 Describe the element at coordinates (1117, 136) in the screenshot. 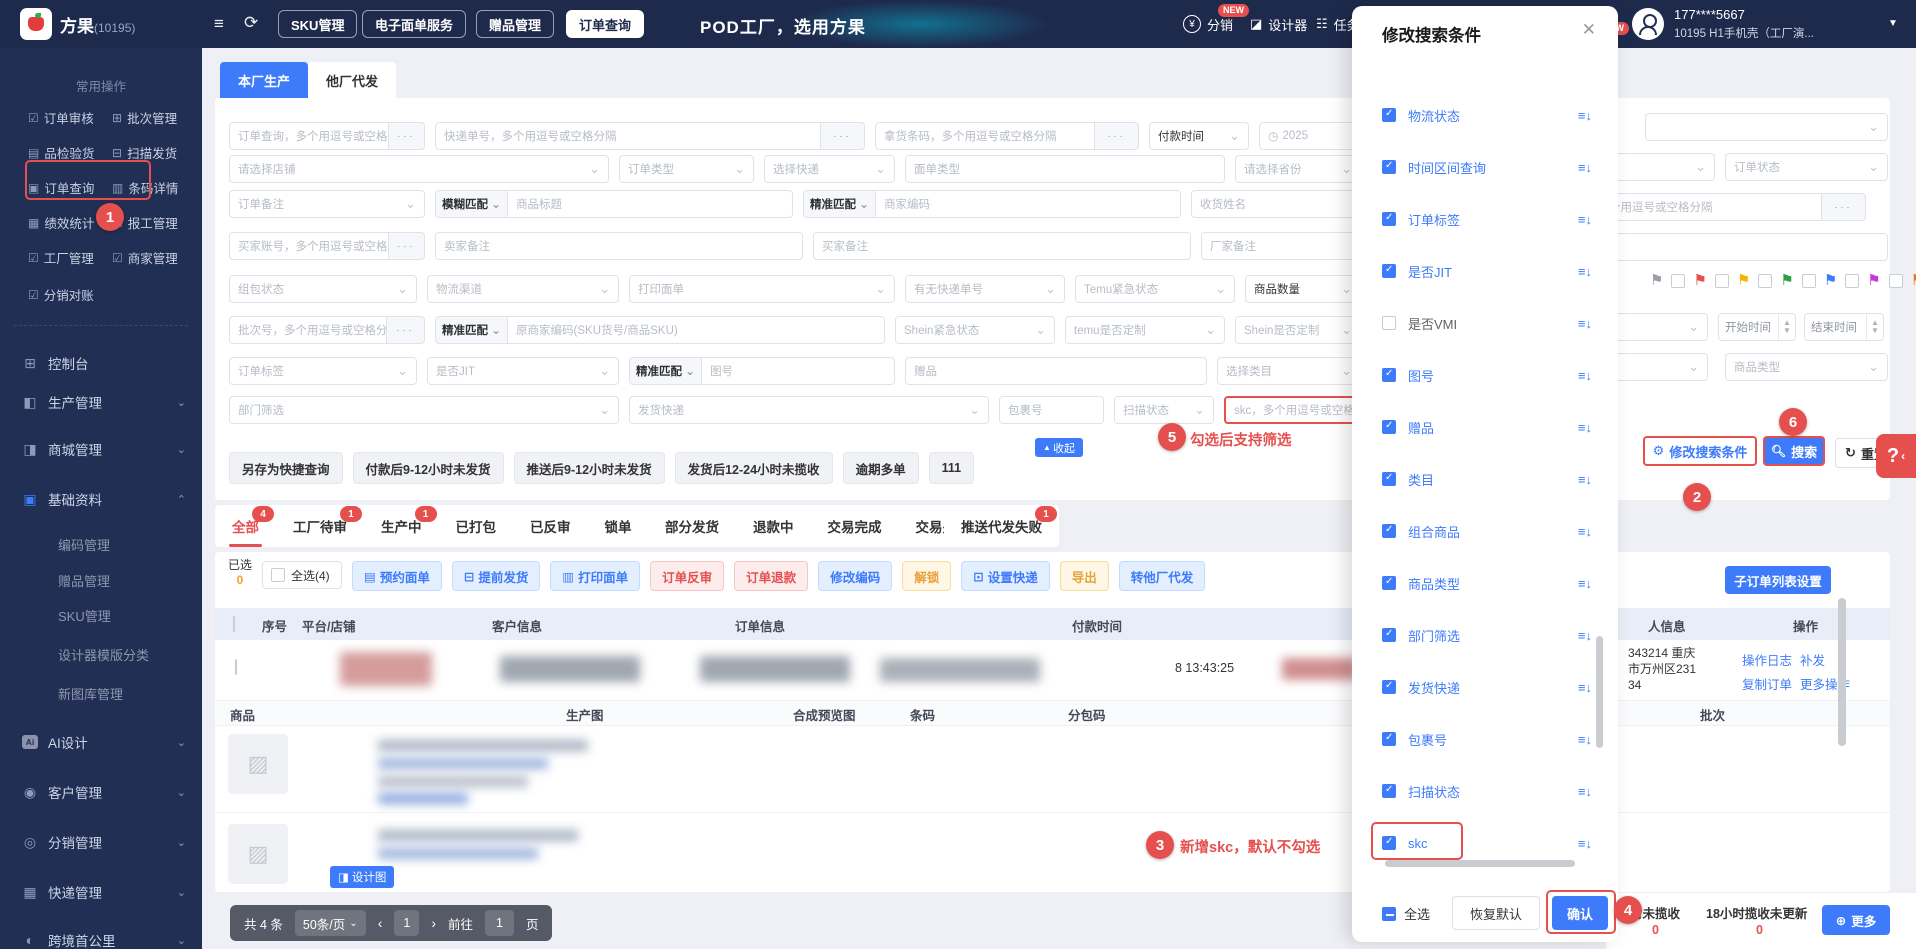

I see `pickup-barcode-more-icon: ···` at that location.